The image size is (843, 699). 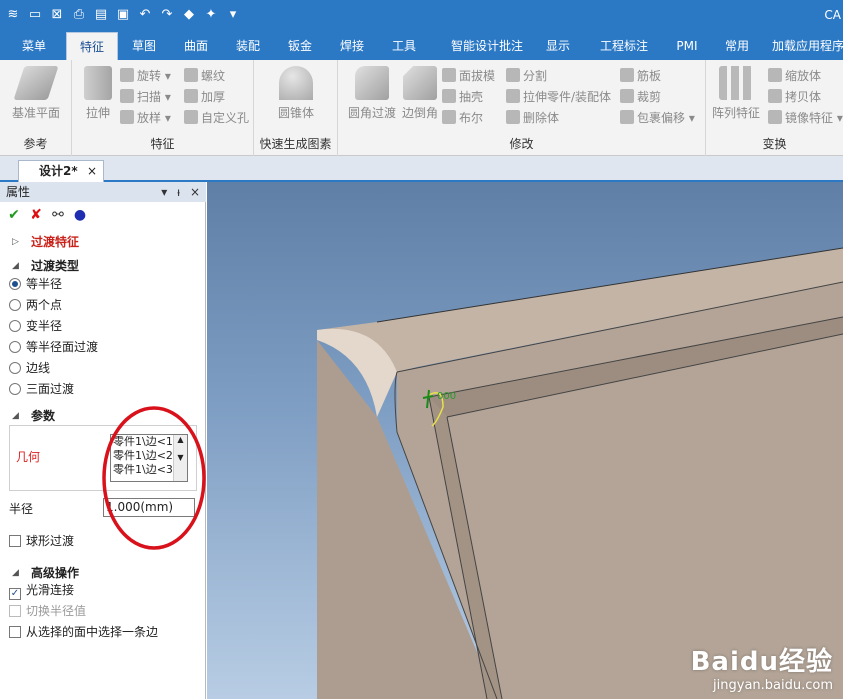 What do you see at coordinates (773, 685) in the screenshot?
I see `watermark-url: jingyan.baidu.com` at bounding box center [773, 685].